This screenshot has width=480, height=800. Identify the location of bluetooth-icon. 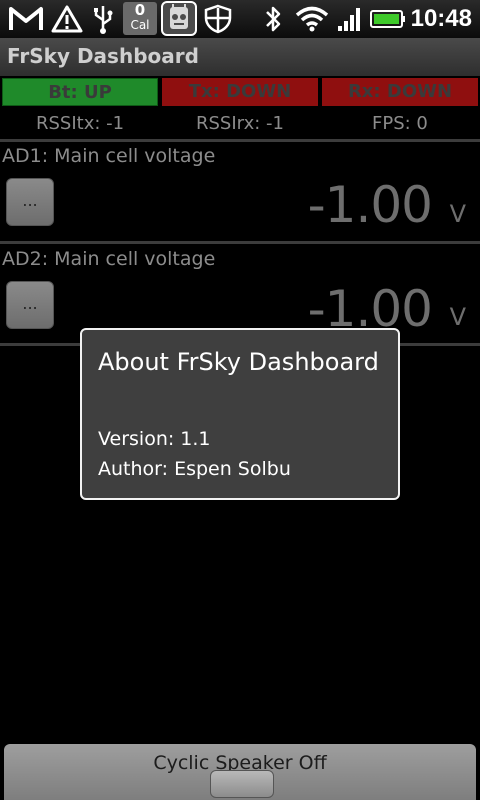
(273, 19).